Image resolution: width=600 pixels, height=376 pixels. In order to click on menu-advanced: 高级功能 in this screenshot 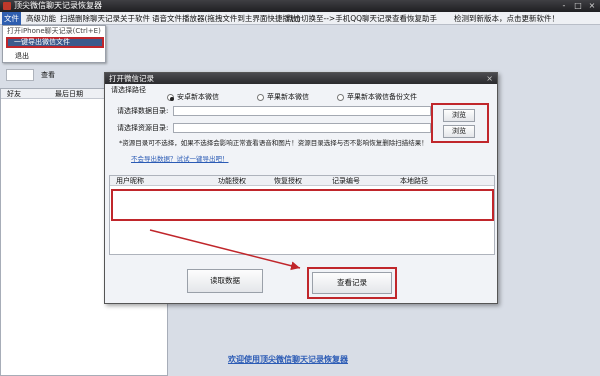, I will do `click(41, 18)`.